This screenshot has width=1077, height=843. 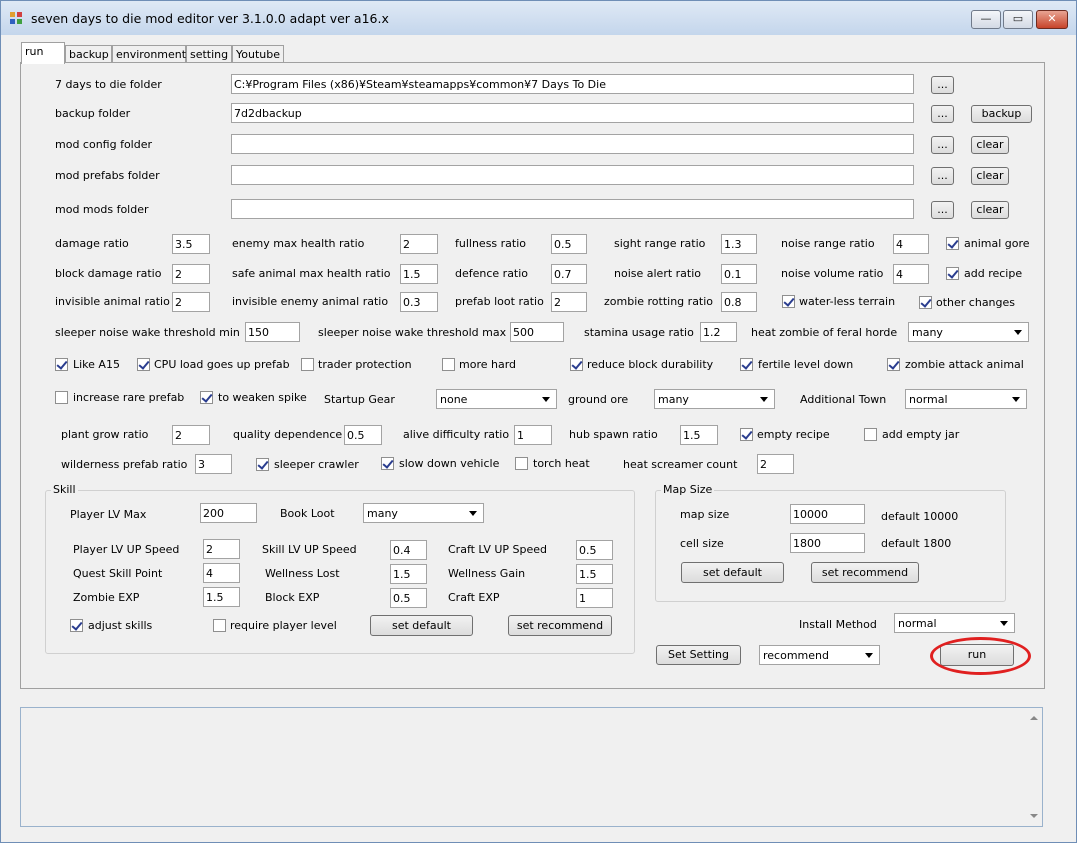 I want to click on tab-environment: environment, so click(x=149, y=54).